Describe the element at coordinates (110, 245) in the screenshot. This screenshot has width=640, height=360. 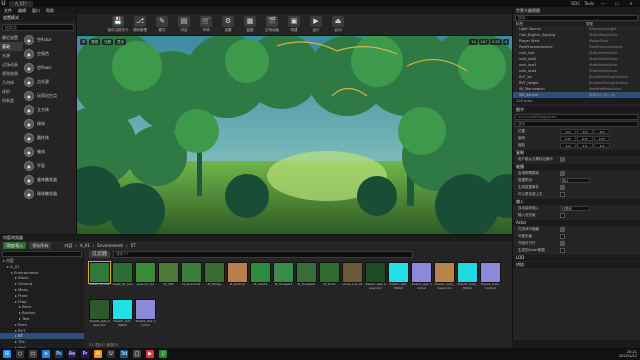
I see `path-environment: Environment` at that location.